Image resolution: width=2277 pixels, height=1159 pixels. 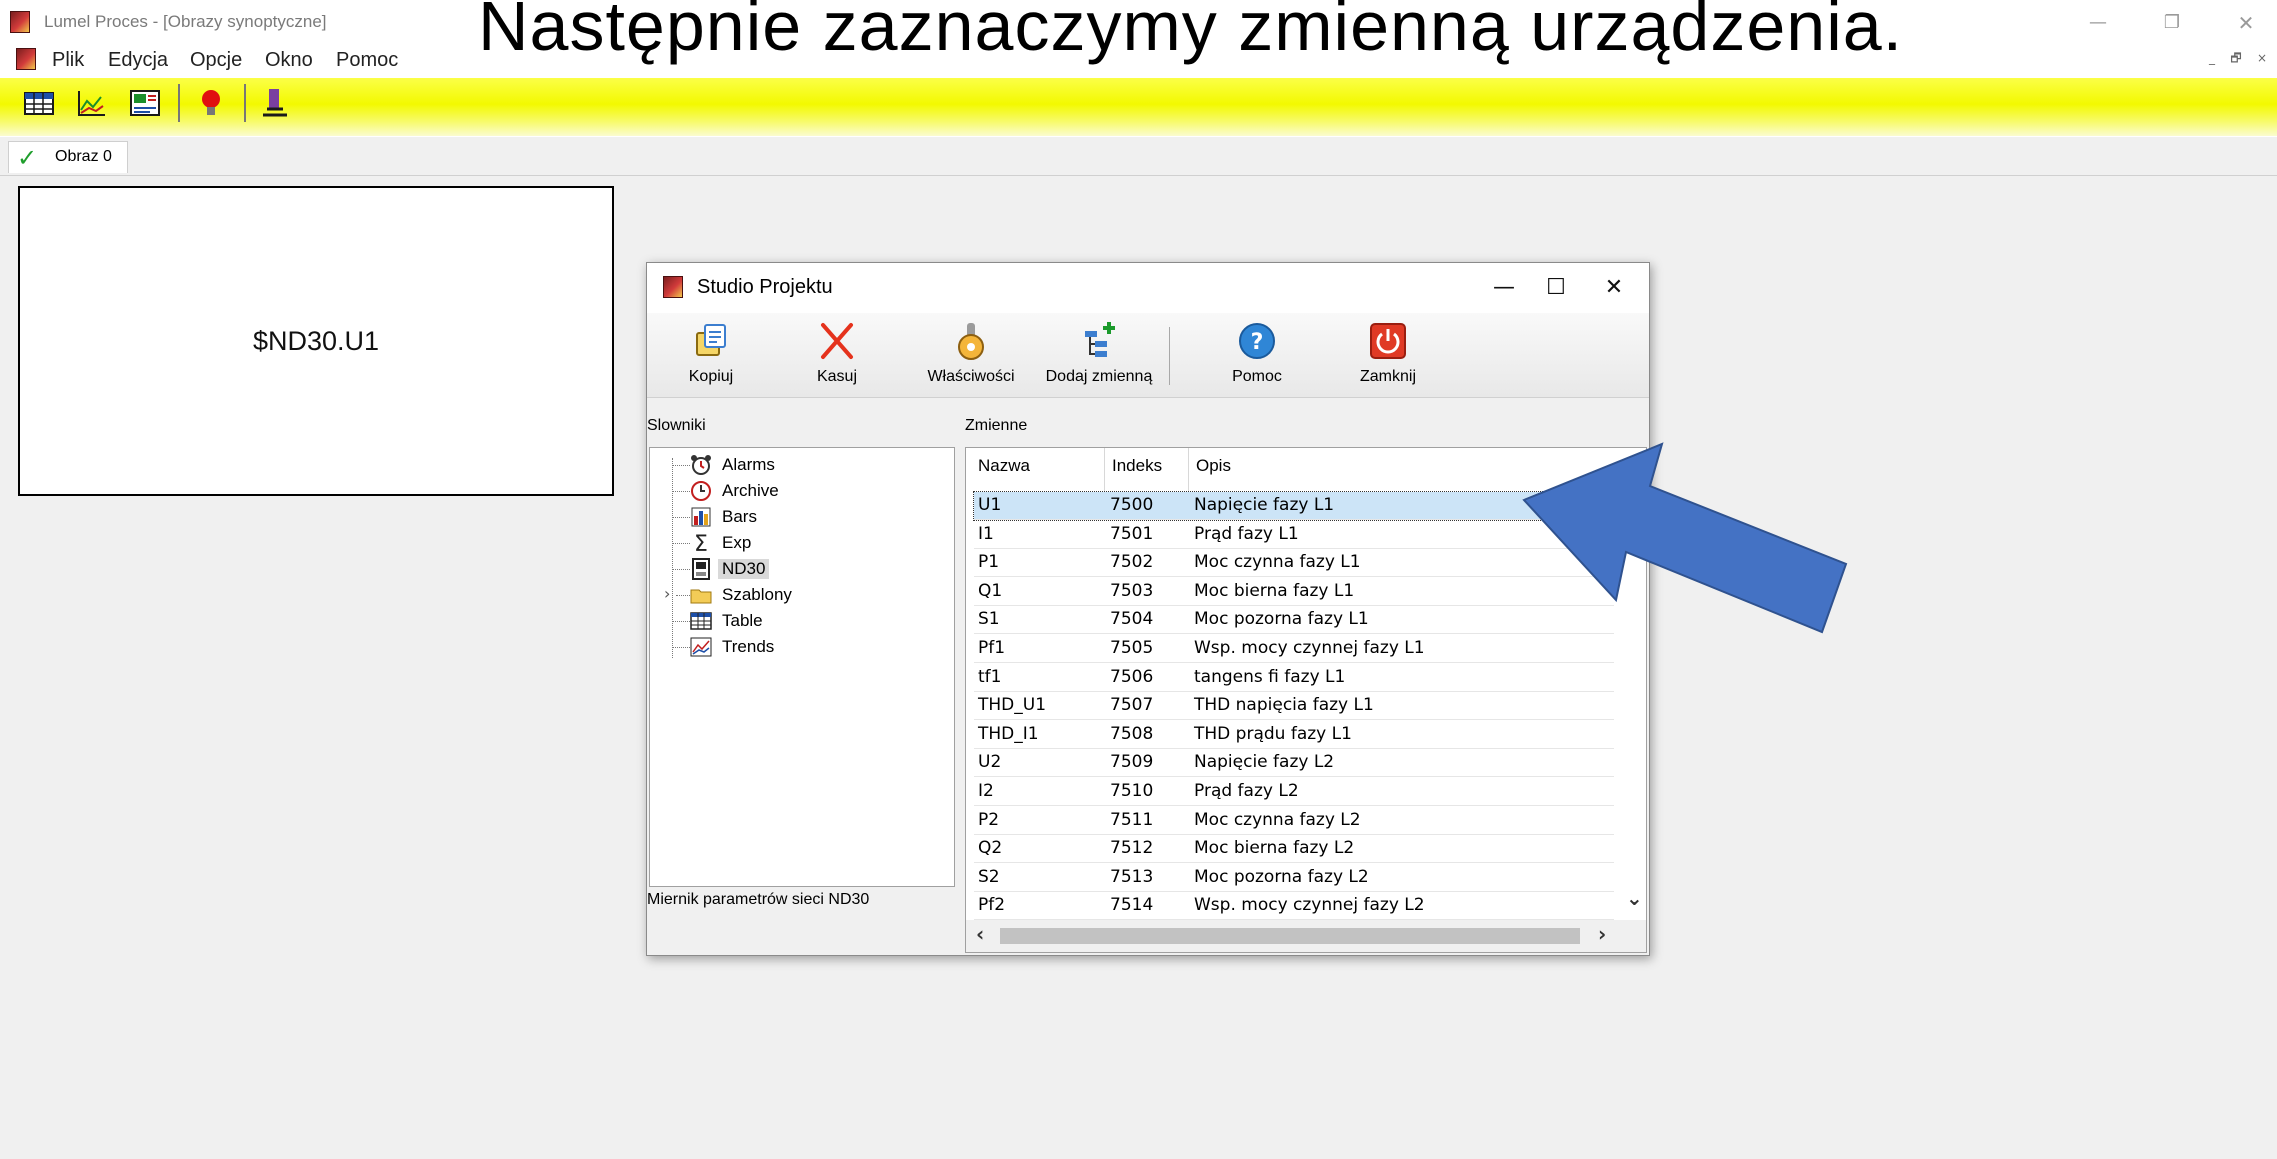 I want to click on cell-opis: Napięcie fazy L2, so click(x=1264, y=762).